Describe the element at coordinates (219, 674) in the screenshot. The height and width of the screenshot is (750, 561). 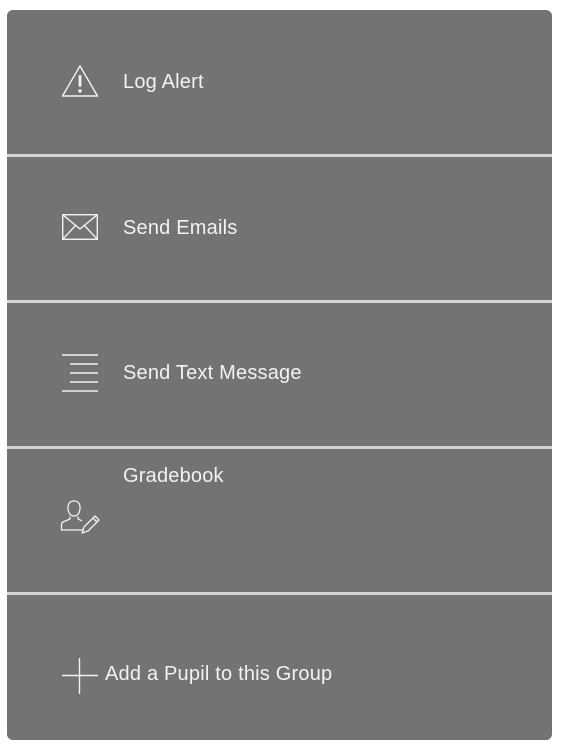
I see `menu-item-label: Add a Pupil to this Group` at that location.